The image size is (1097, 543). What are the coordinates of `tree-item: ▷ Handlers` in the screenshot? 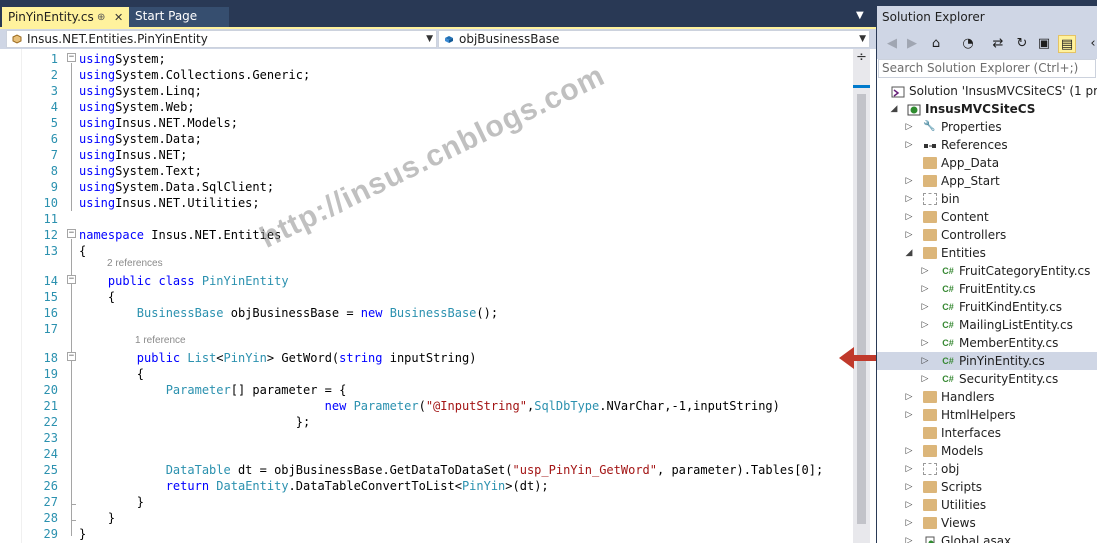 It's located at (987, 397).